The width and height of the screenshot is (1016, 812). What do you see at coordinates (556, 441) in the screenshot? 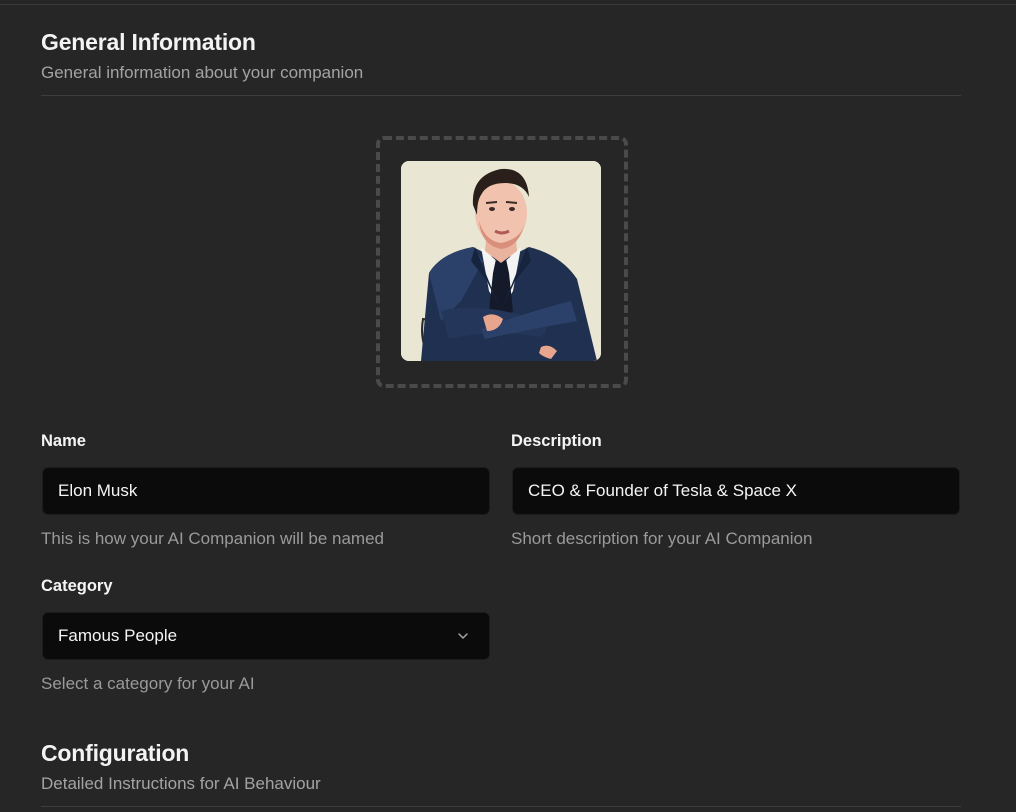
I see `description-label: Description` at bounding box center [556, 441].